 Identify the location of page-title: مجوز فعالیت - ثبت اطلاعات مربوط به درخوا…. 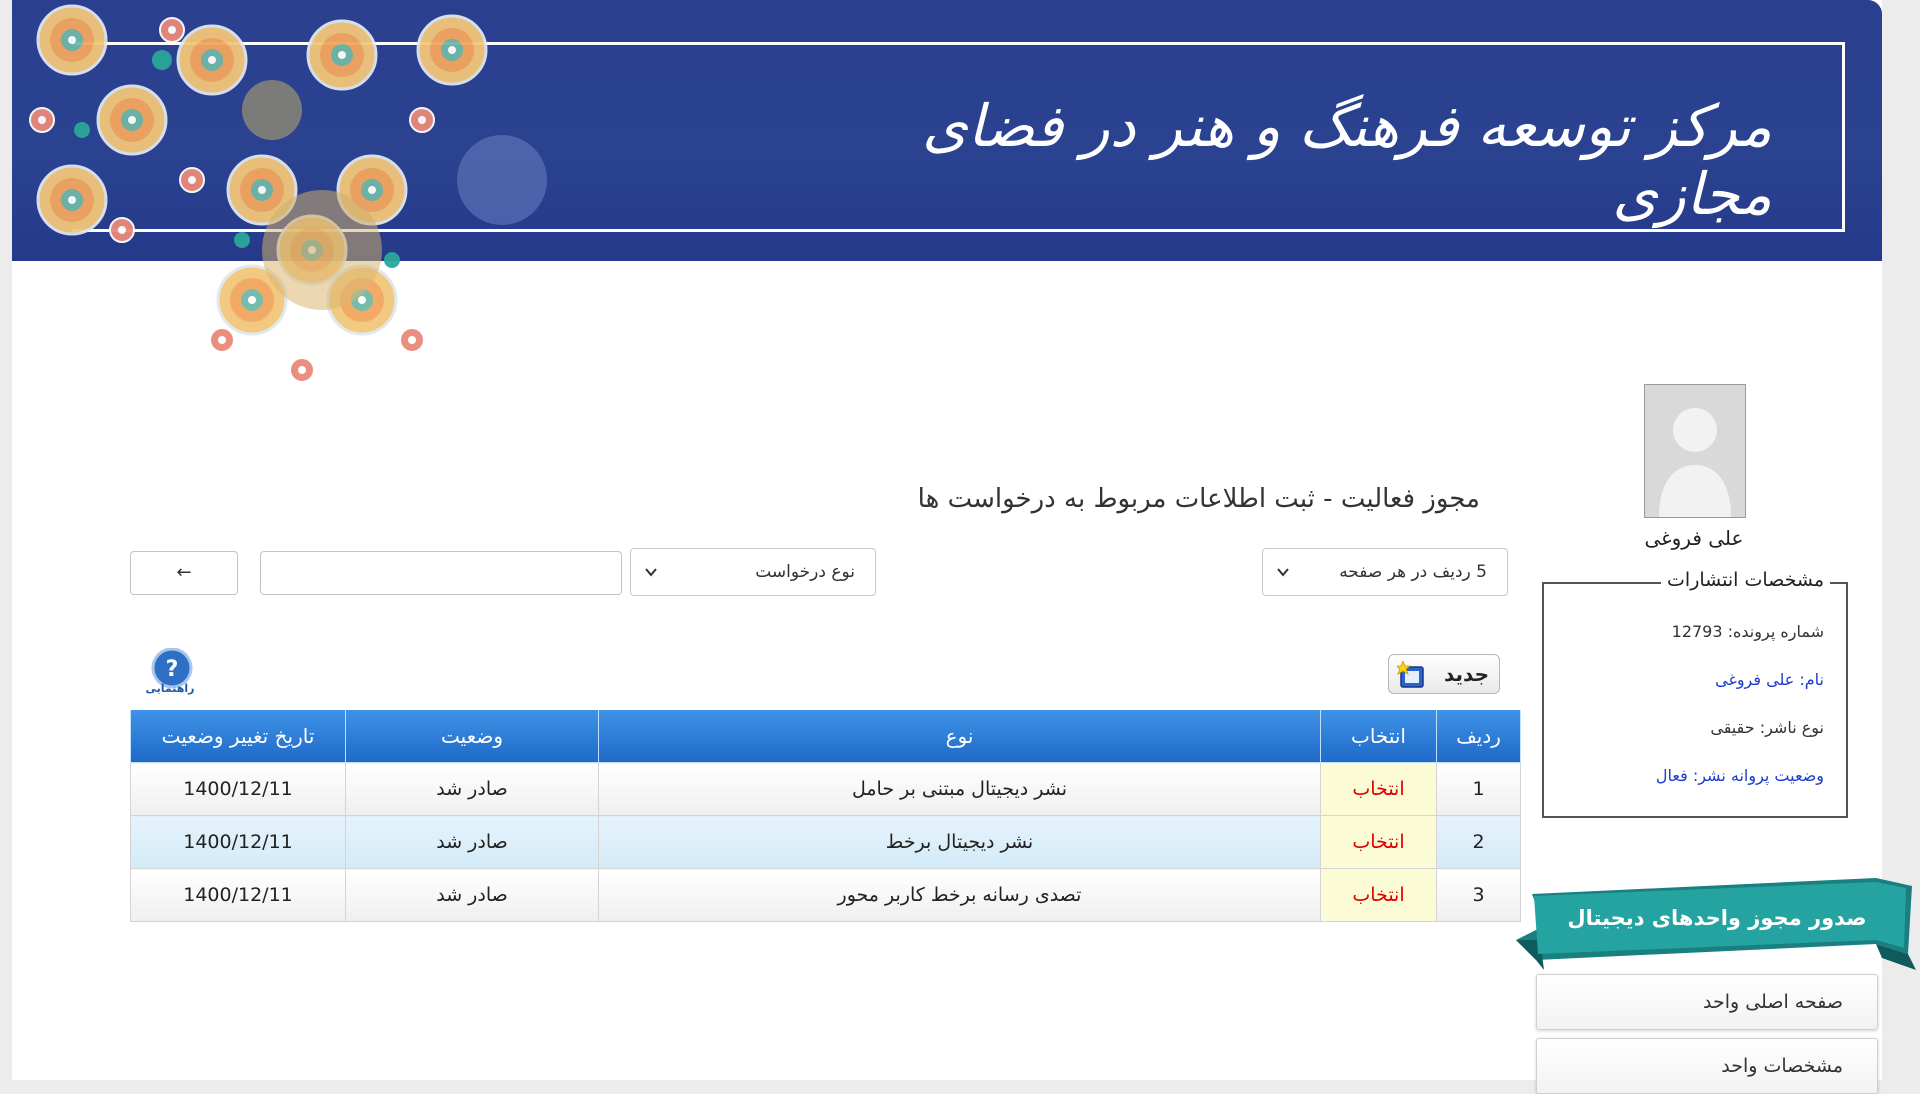
(1198, 499).